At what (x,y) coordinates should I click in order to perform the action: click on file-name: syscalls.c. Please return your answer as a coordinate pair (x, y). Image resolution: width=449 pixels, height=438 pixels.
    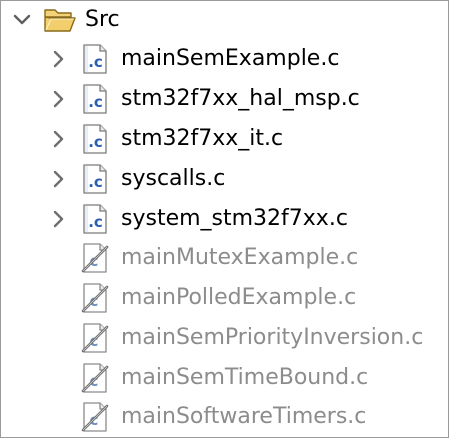
    Looking at the image, I should click on (173, 178).